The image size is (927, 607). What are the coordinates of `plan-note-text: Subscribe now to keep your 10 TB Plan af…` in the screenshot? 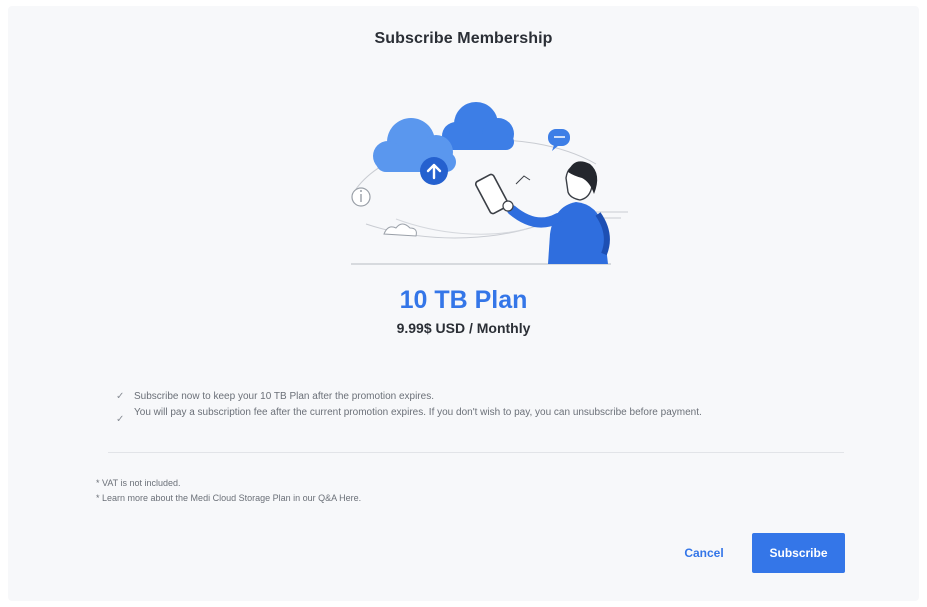 It's located at (284, 396).